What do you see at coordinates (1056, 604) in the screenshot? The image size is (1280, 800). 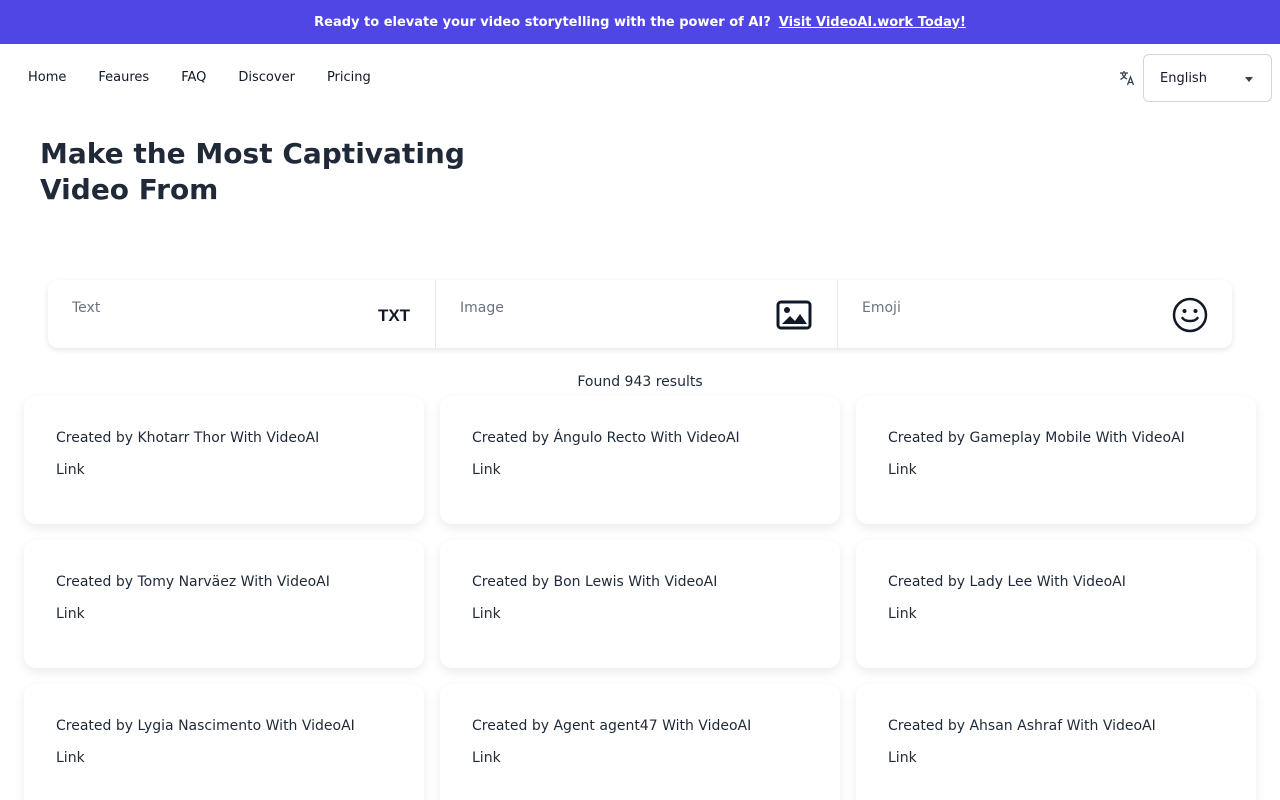 I see `result-card: Created by Lady Lee With VideoAI Link` at bounding box center [1056, 604].